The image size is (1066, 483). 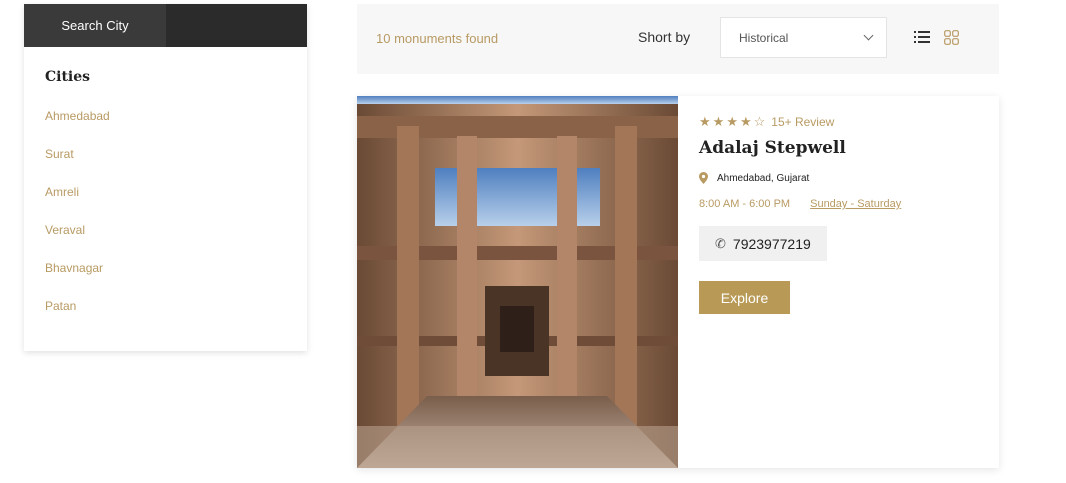 I want to click on grid-view-icon, so click(x=951, y=37).